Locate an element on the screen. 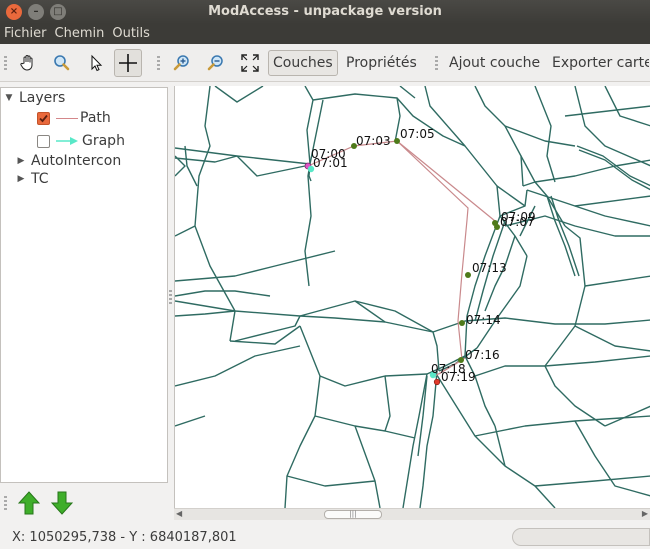  zoom-area-icon is located at coordinates (62, 63).